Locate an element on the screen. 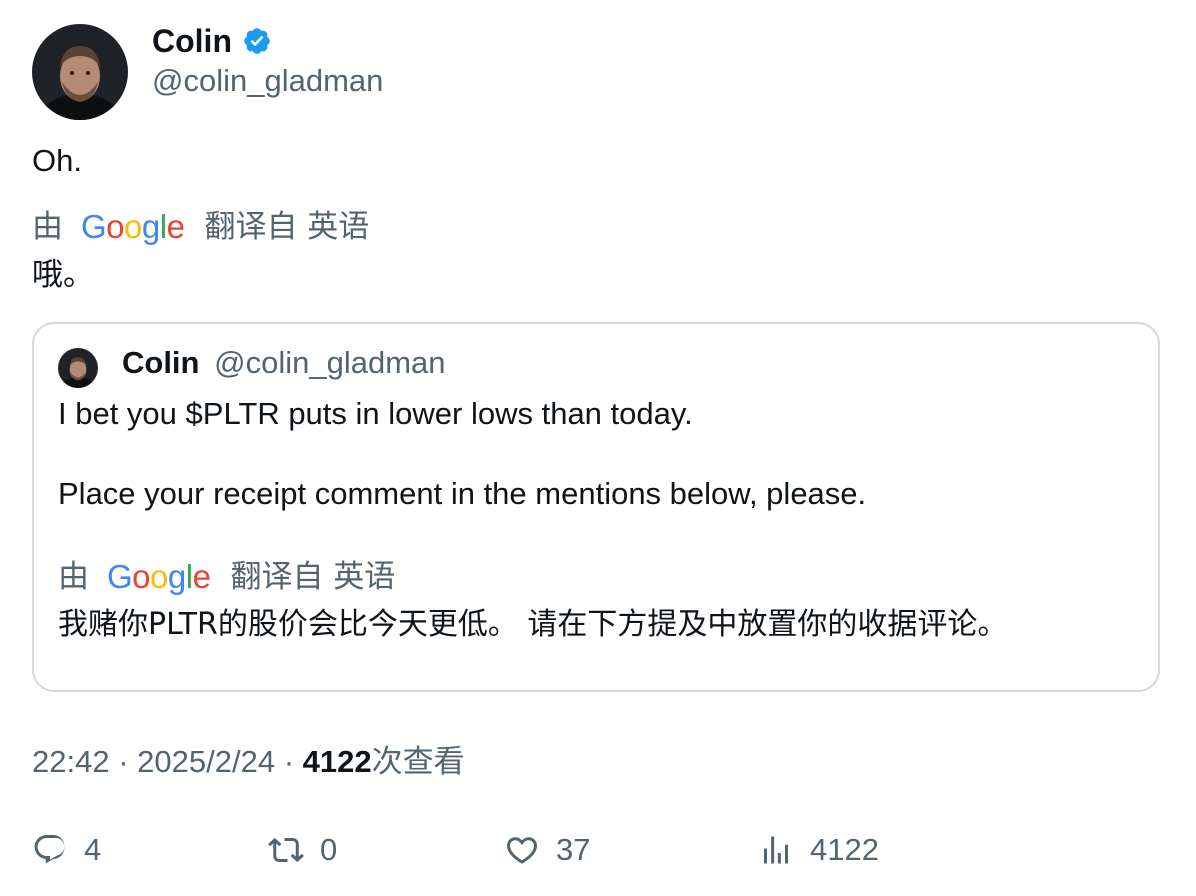 The height and width of the screenshot is (896, 1196). repost-button: 0 is located at coordinates (302, 850).